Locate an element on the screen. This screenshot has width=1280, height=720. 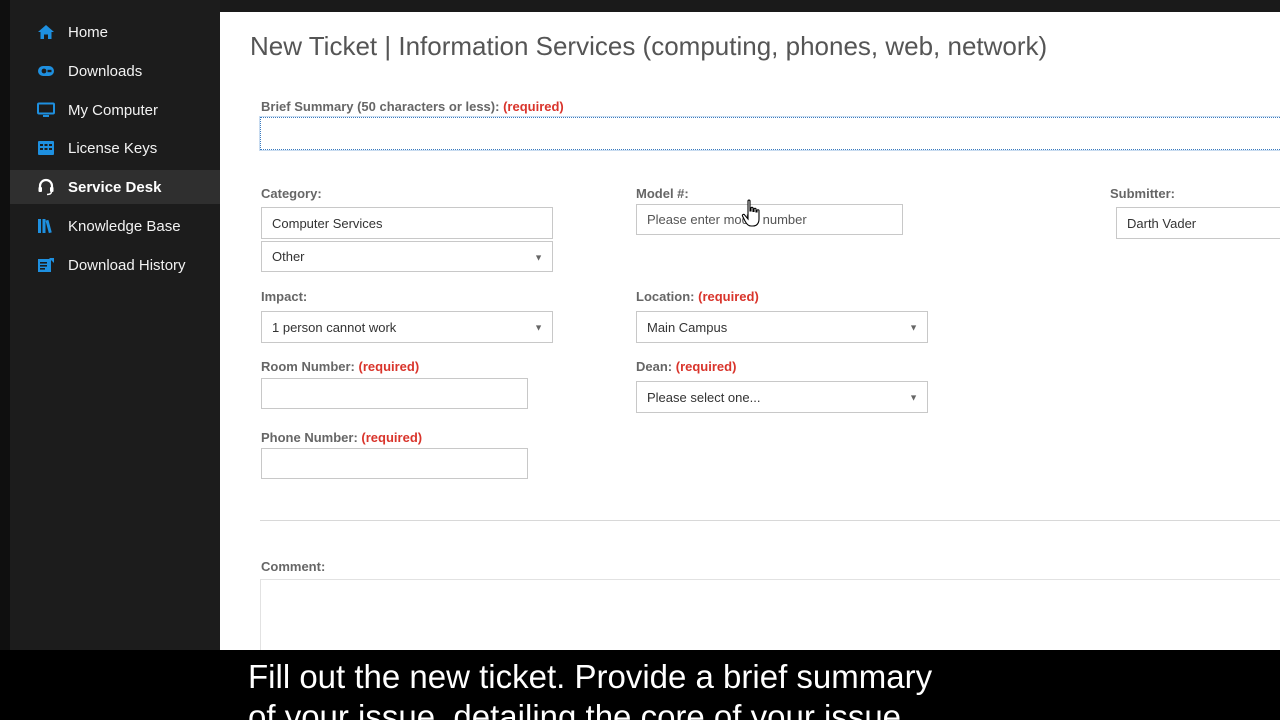
sidebar-item-label: Service Desk is located at coordinates (115, 187).